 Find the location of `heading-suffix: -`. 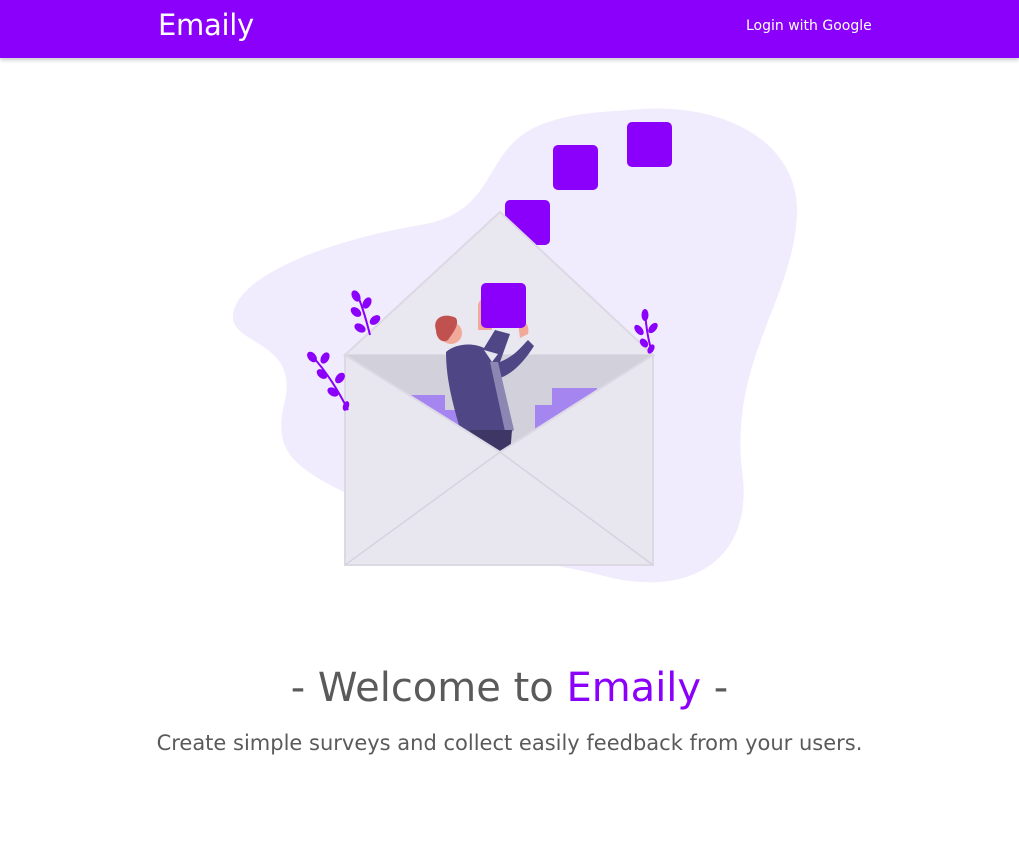

heading-suffix: - is located at coordinates (715, 688).